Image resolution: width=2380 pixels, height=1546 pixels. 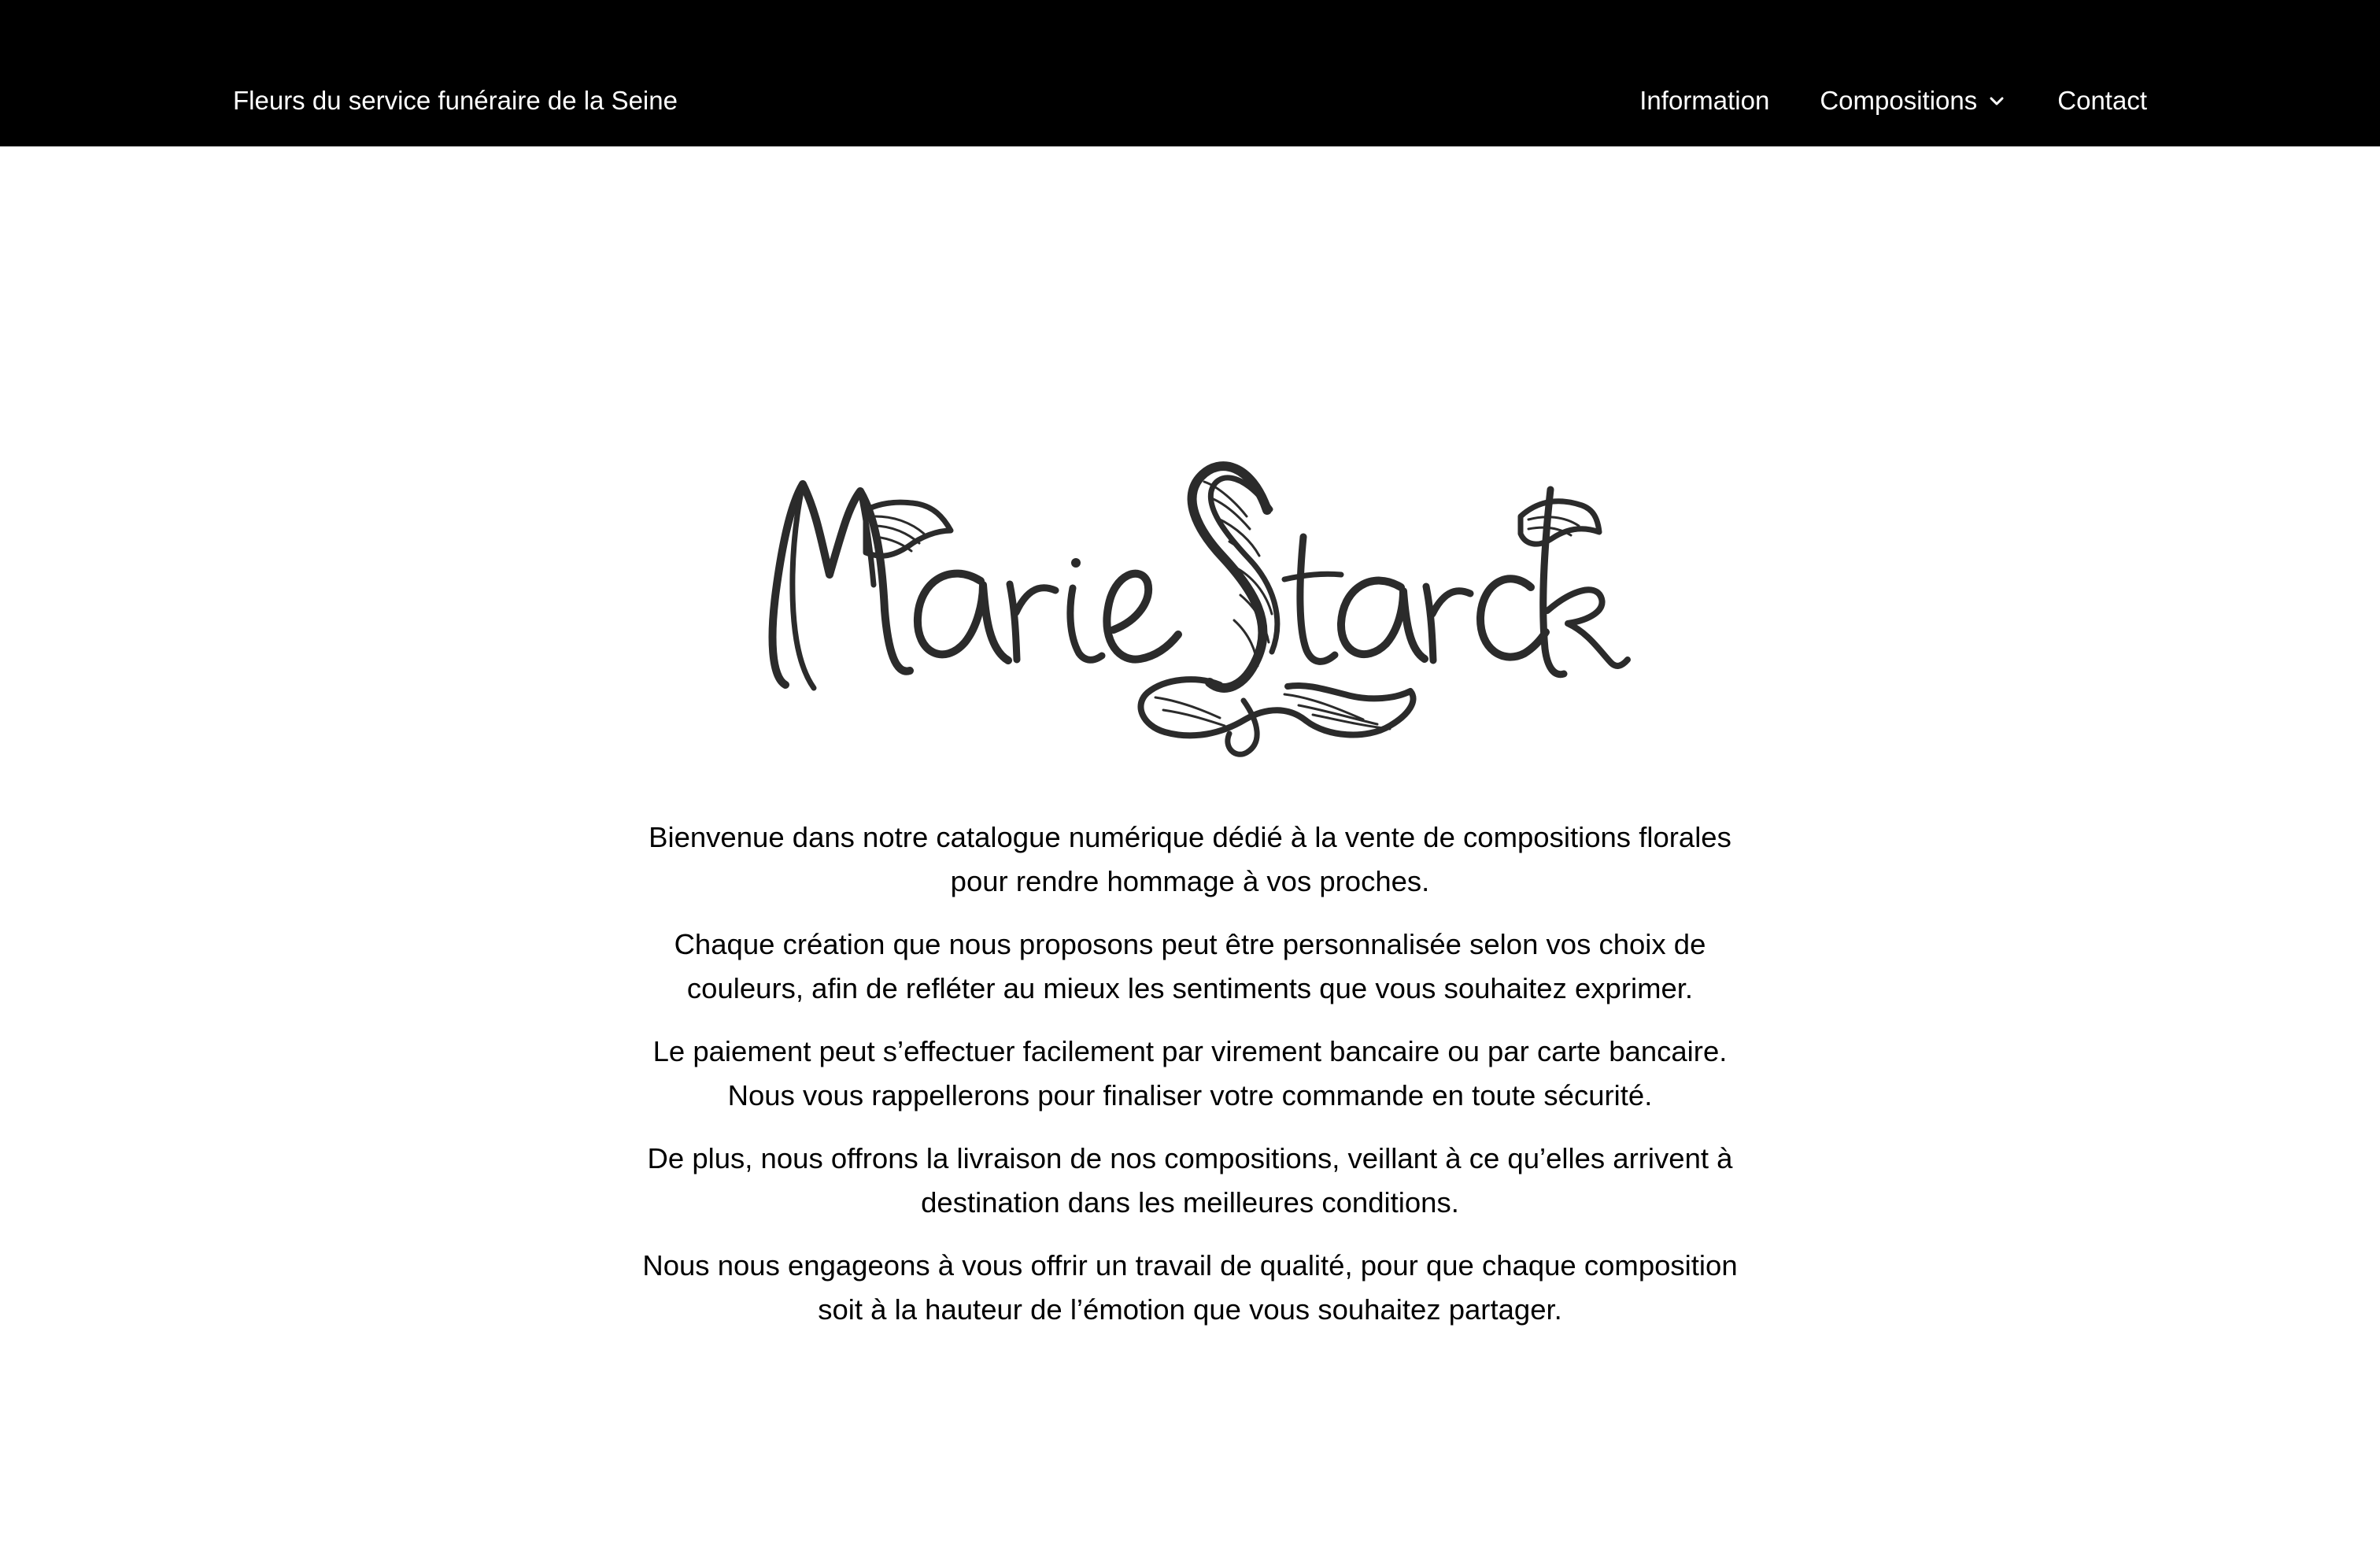 I want to click on nav-item-contact: Contact, so click(x=2102, y=100).